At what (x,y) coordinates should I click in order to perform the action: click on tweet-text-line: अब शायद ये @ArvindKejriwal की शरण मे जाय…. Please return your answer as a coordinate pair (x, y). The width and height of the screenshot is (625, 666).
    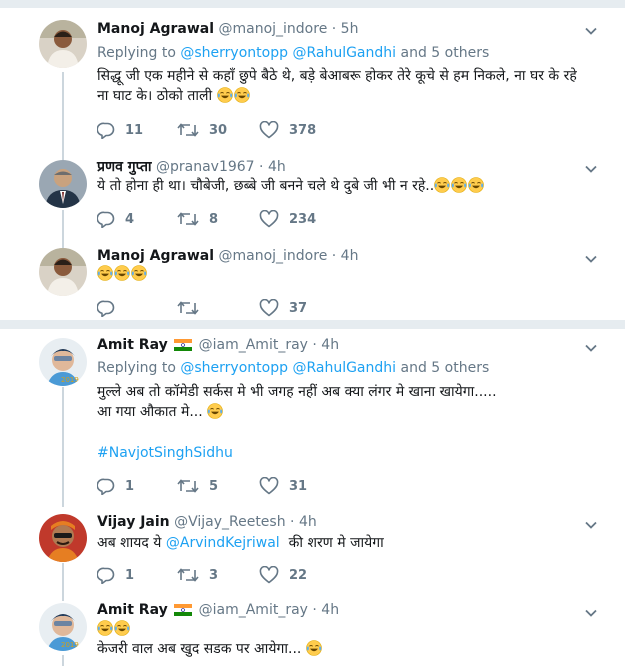
    Looking at the image, I should click on (342, 543).